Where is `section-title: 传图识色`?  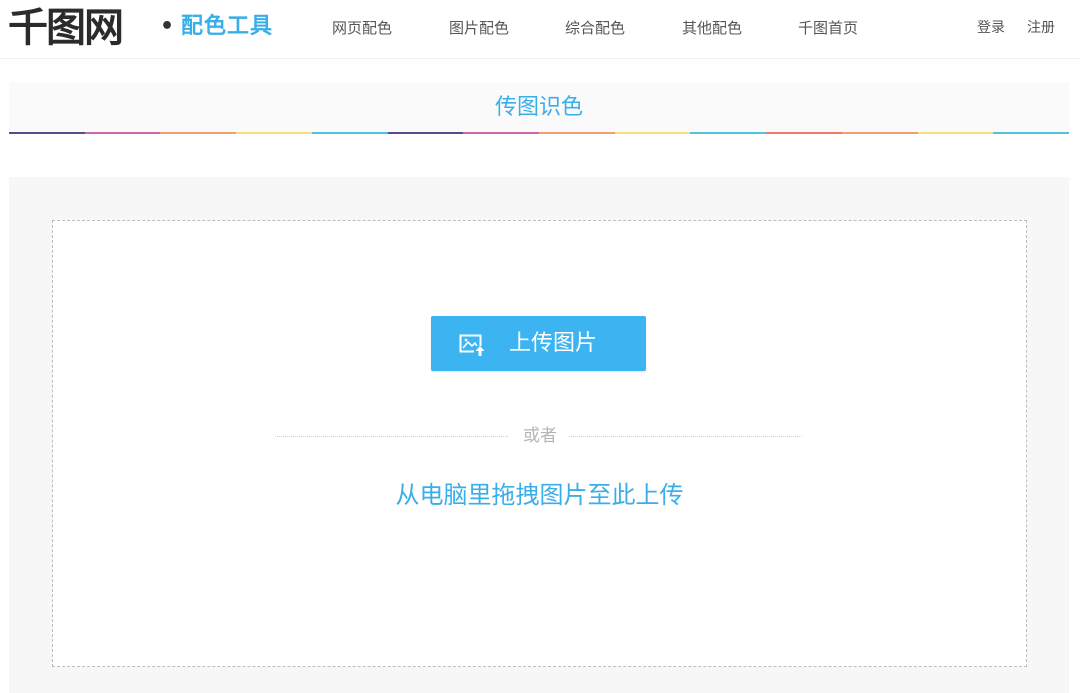
section-title: 传图识色 is located at coordinates (538, 107).